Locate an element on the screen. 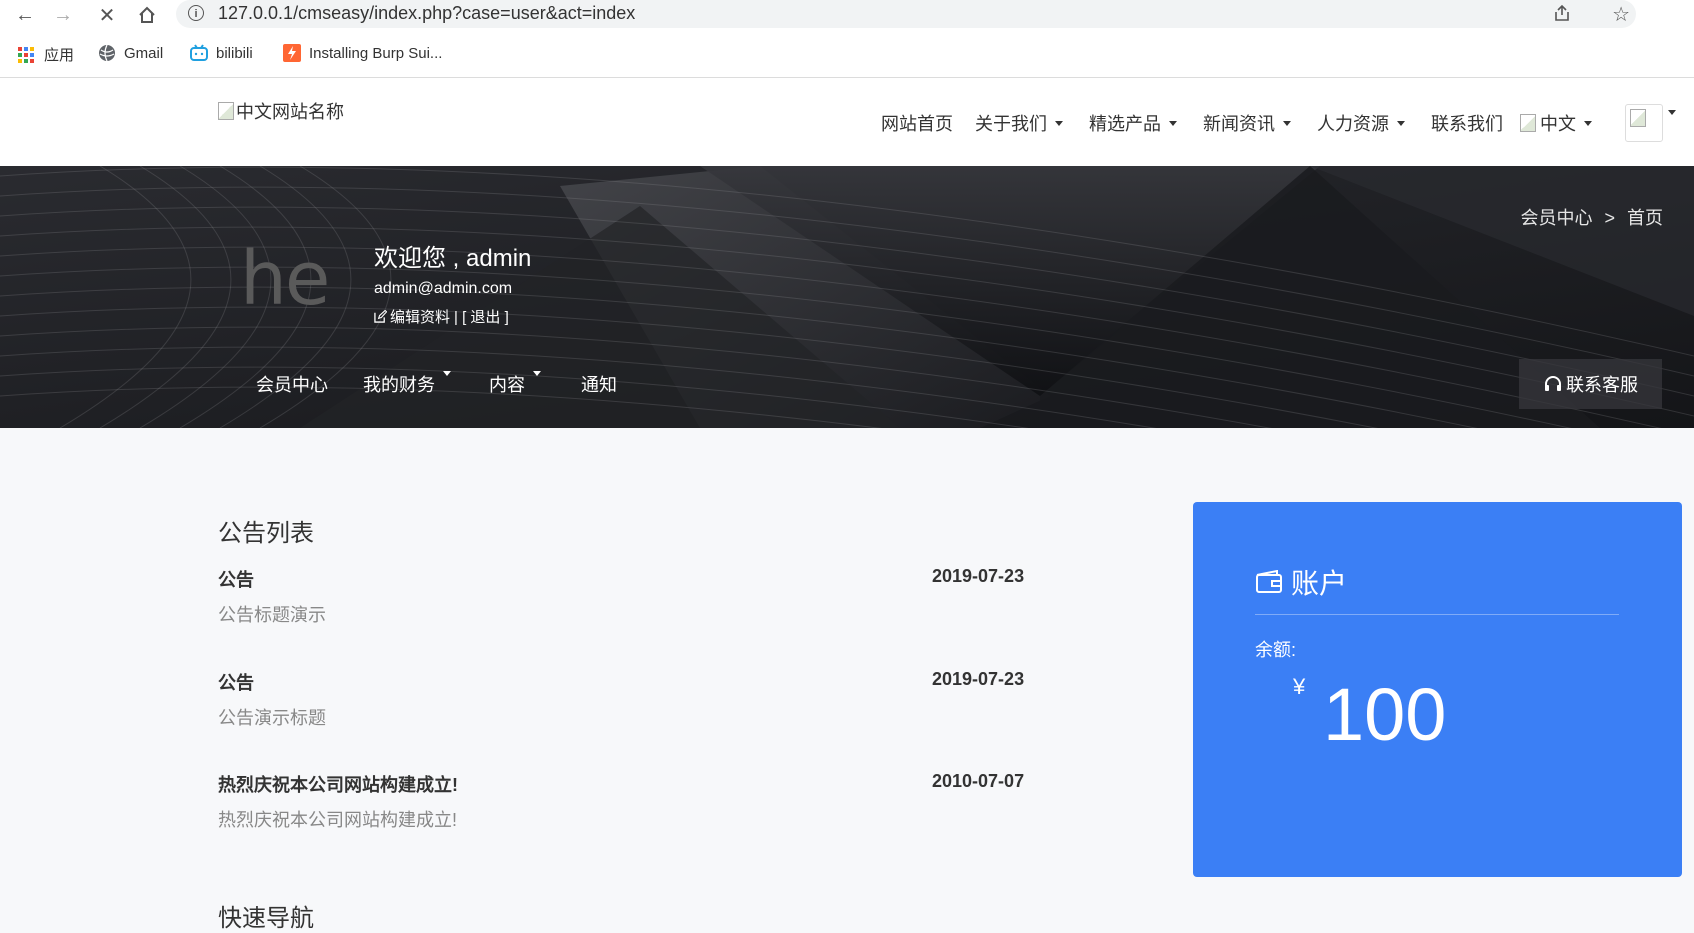 The height and width of the screenshot is (933, 1694). balance-label: 余额: is located at coordinates (1276, 650).